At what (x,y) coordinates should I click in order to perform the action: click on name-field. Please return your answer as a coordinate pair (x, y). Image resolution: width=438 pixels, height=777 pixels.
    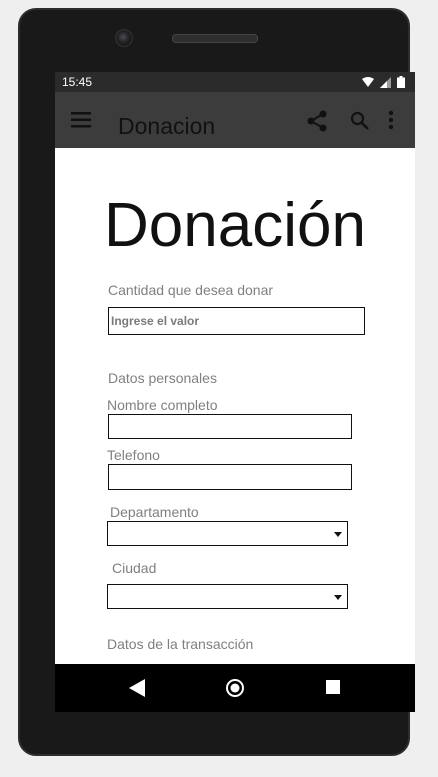
    Looking at the image, I should click on (230, 426).